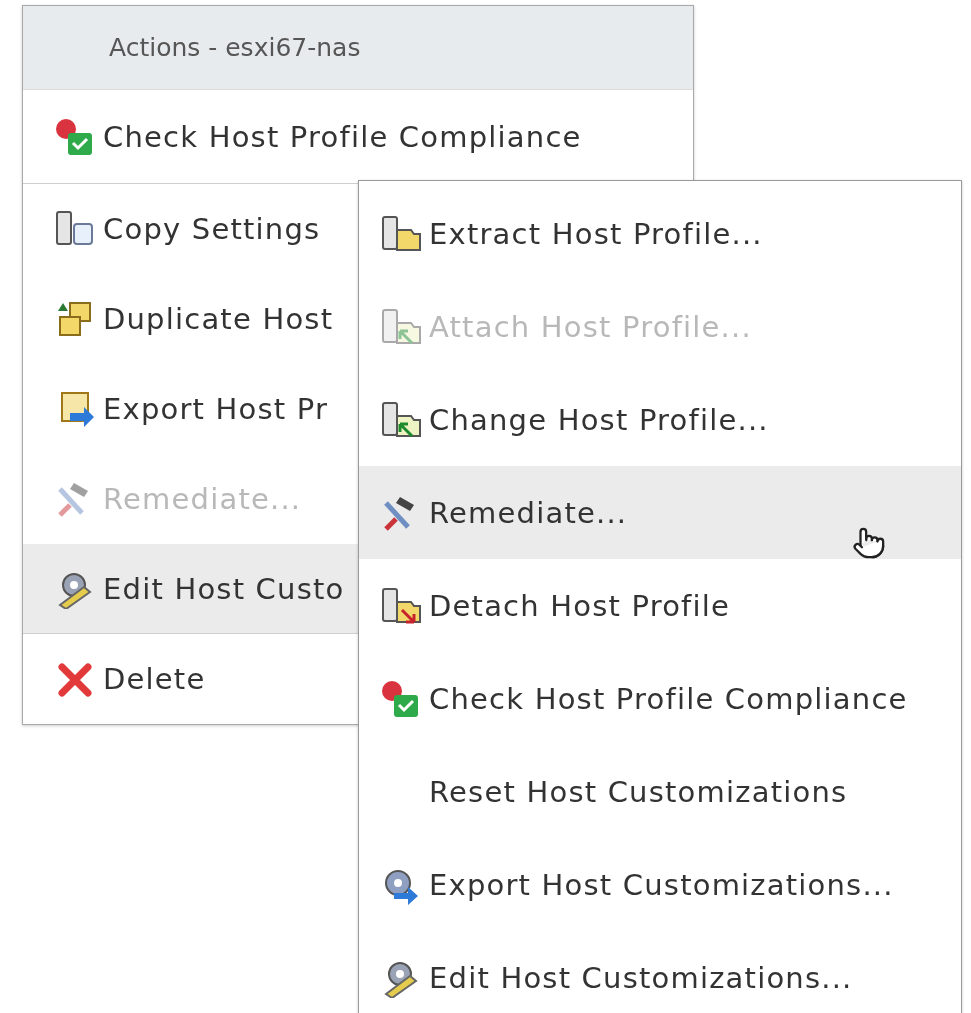 This screenshot has height=1013, width=971. Describe the element at coordinates (660, 605) in the screenshot. I see `menu-item: Detach Host Profile` at that location.